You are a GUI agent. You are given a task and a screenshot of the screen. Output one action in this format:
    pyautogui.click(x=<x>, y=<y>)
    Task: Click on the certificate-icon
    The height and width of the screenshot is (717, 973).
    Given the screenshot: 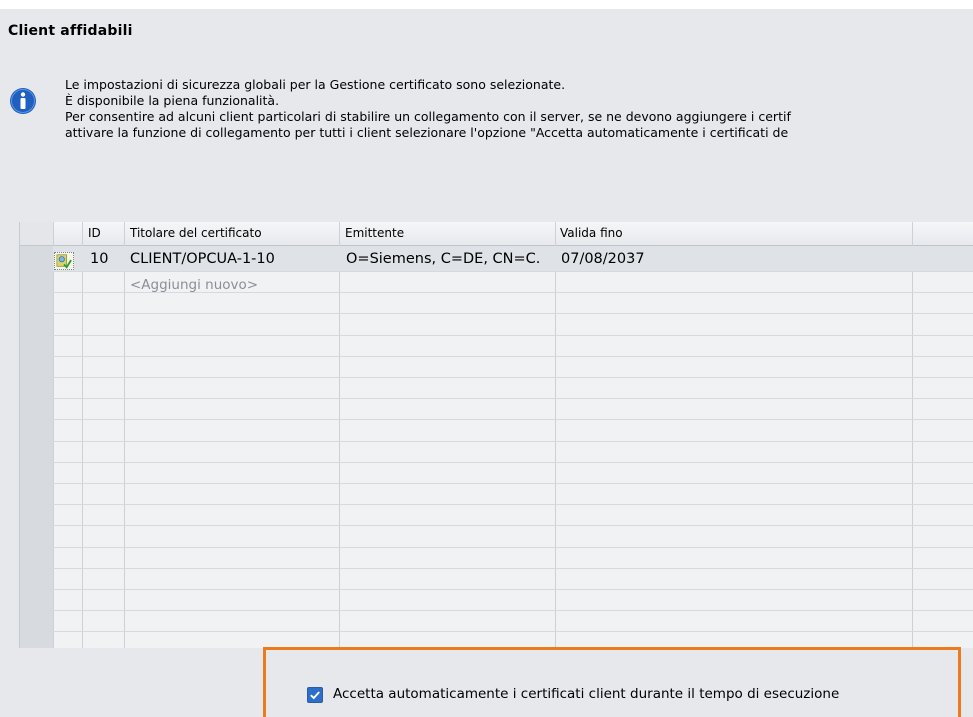 What is the action you would take?
    pyautogui.click(x=64, y=261)
    